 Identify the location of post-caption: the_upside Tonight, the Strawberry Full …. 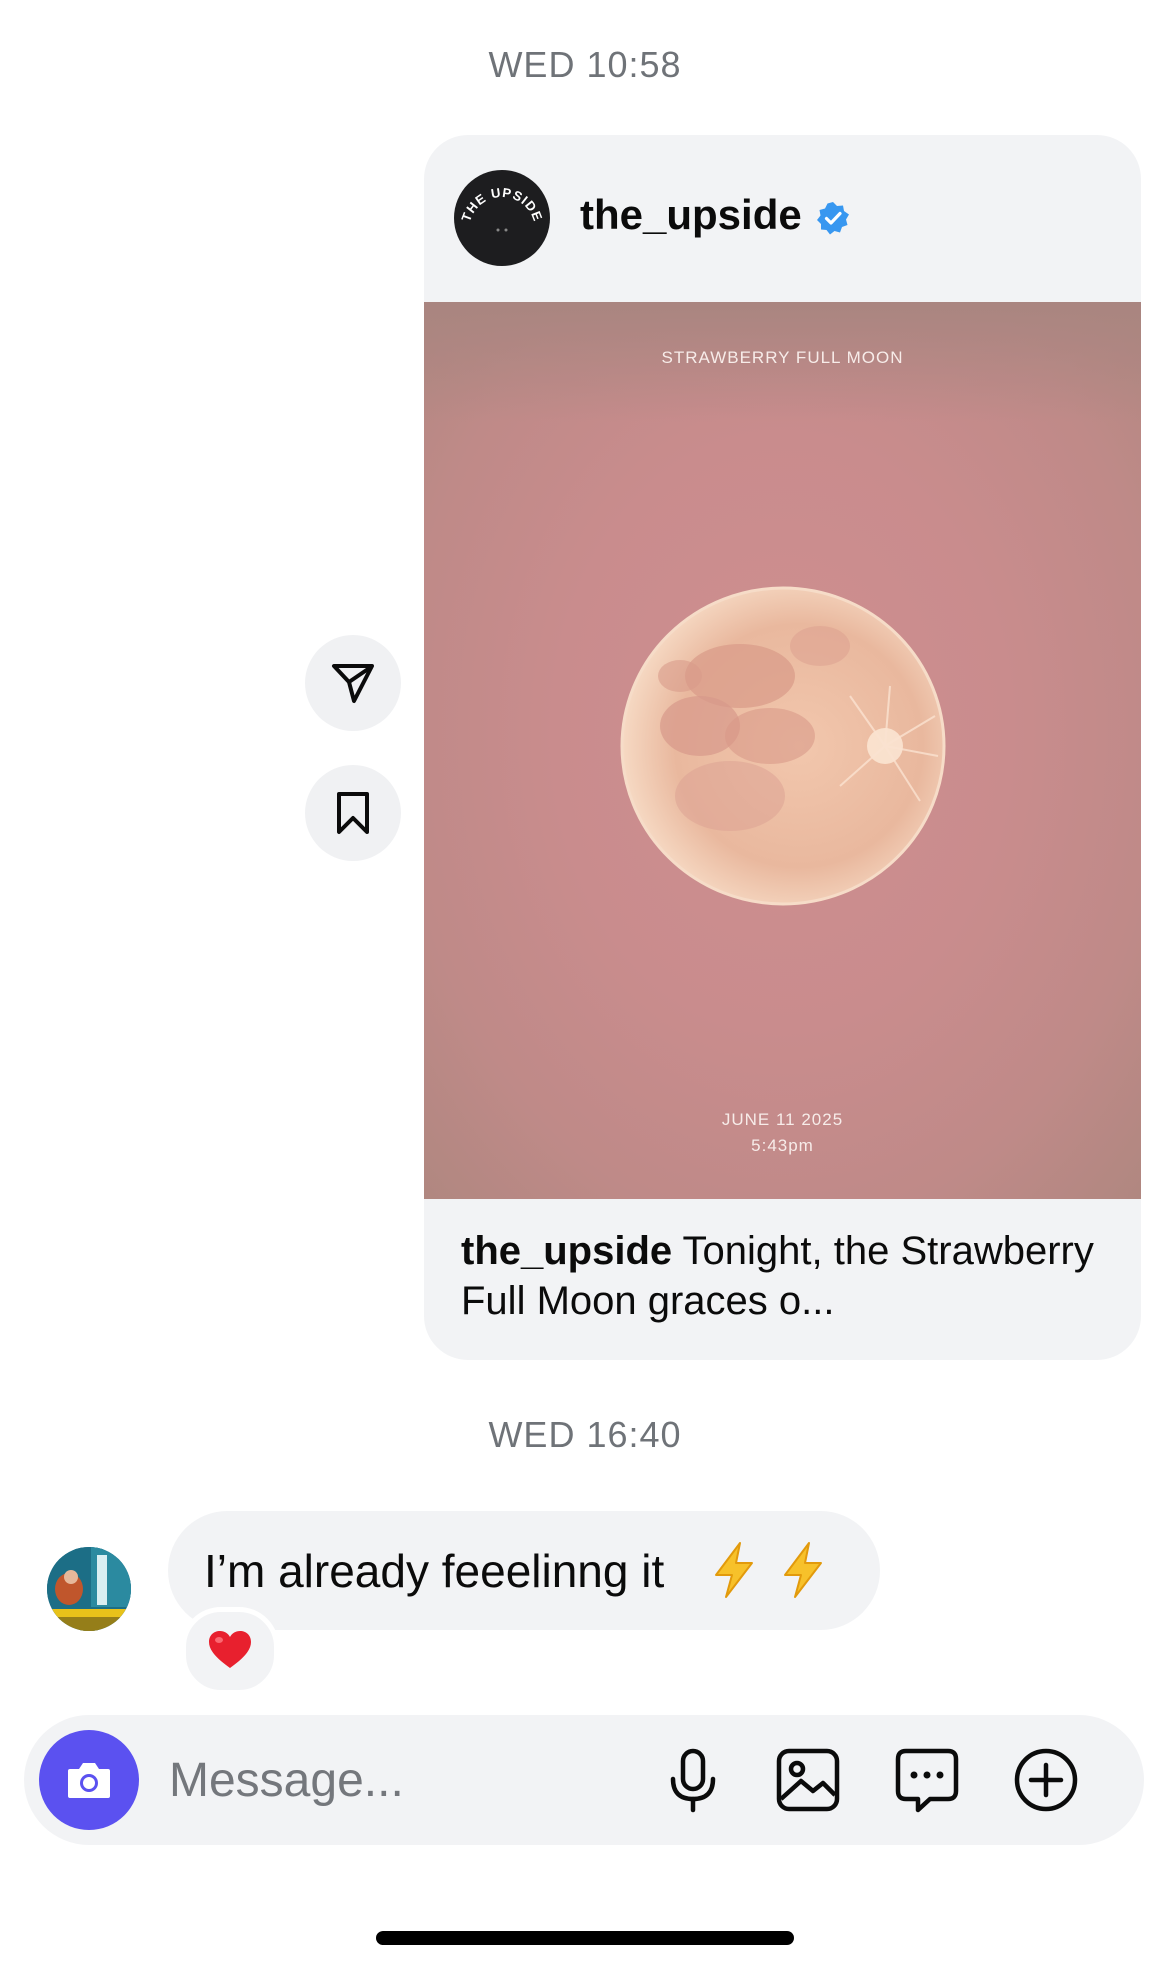
(786, 1276).